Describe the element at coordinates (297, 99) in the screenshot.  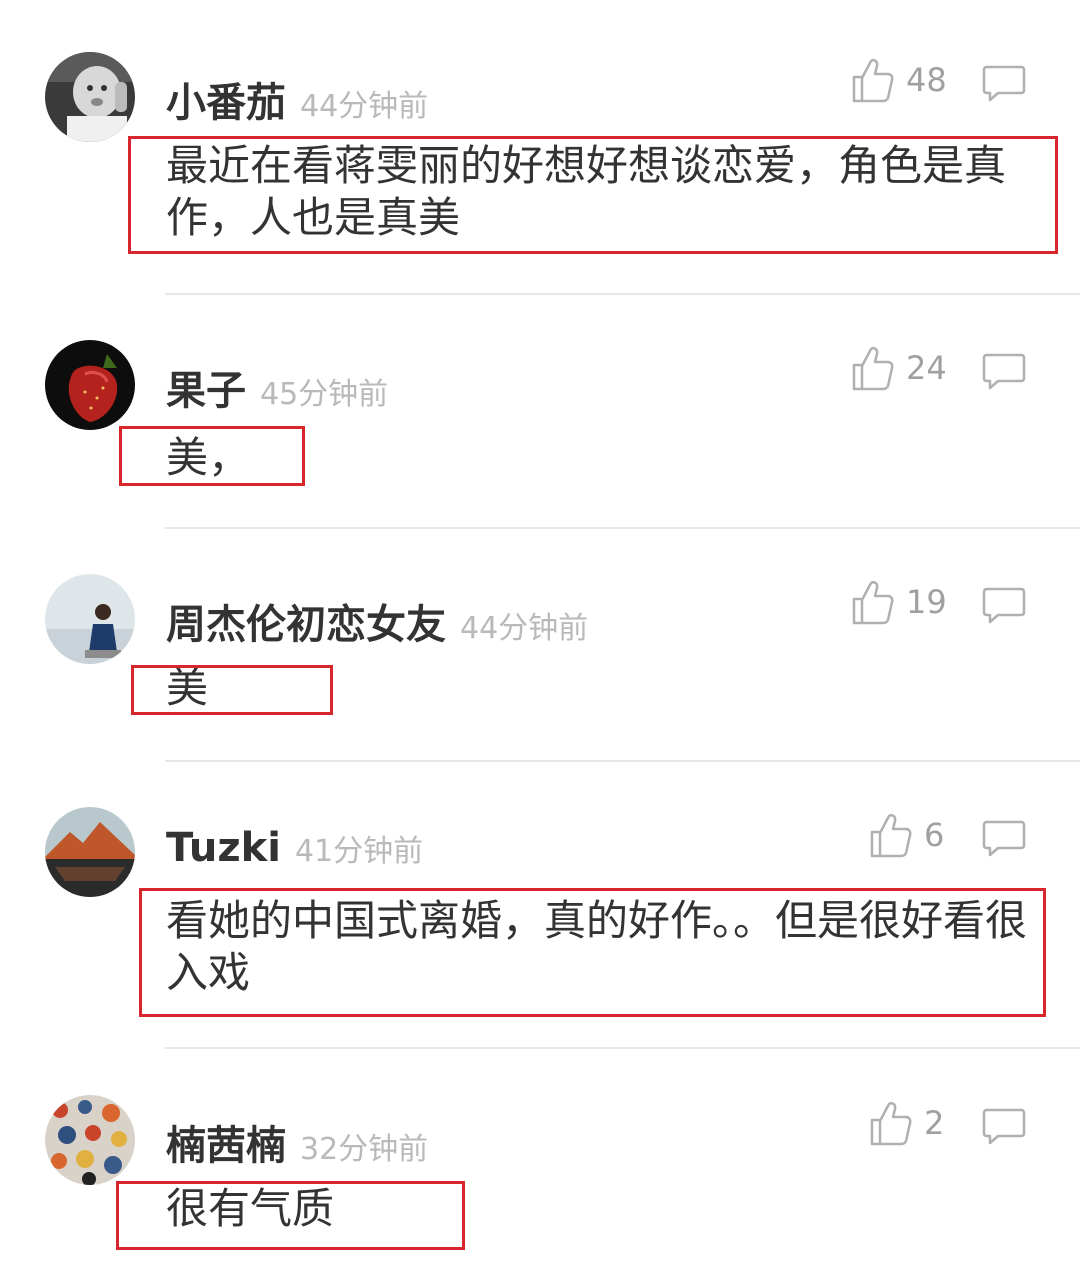
I see `username: 小番茄 44分钟前` at that location.